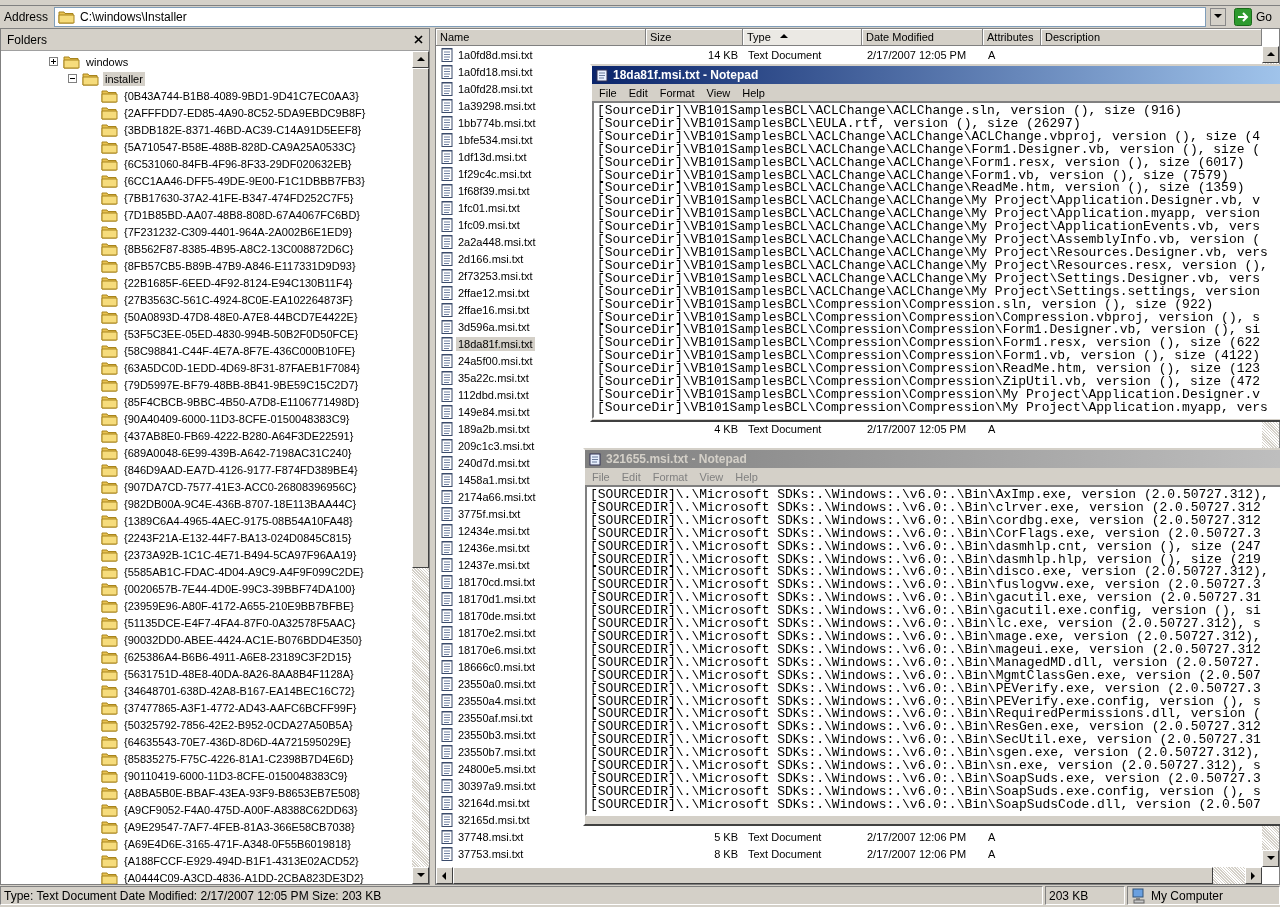 The height and width of the screenshot is (907, 1280). I want to click on file-name: 35a22c.msi.txt, so click(493, 377).